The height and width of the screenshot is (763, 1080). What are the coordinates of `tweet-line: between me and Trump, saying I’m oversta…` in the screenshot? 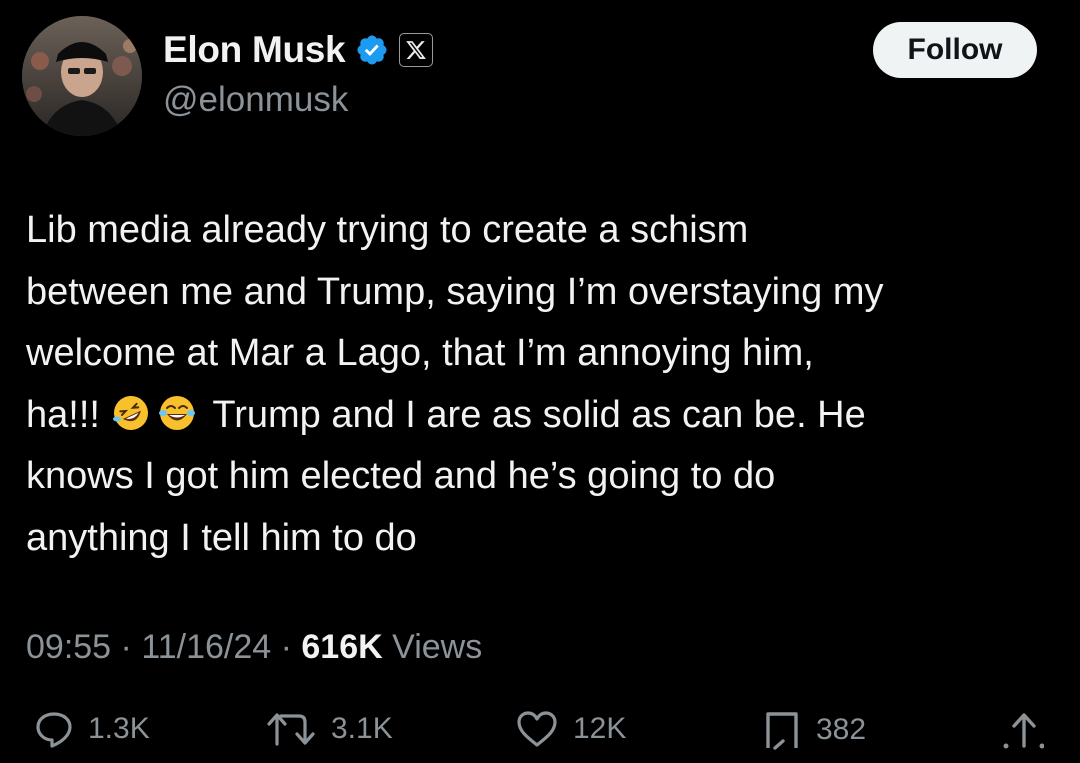 It's located at (455, 291).